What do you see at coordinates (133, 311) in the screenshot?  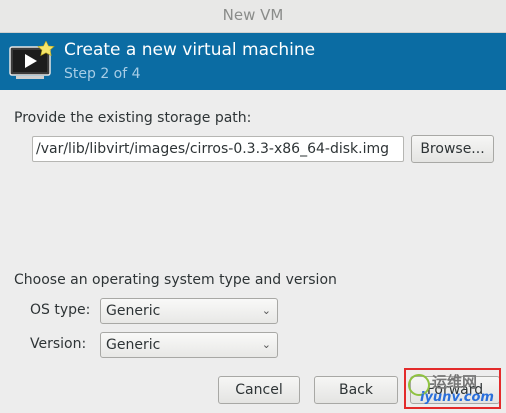 I see `os-type-value: Generic` at bounding box center [133, 311].